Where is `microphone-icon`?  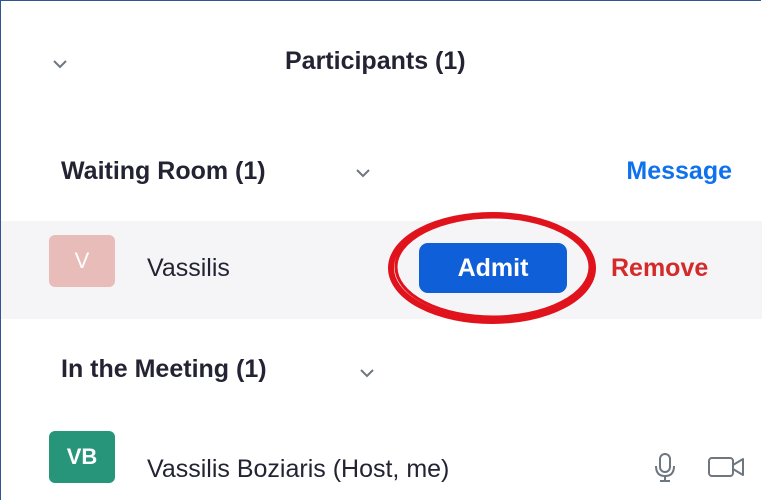
microphone-icon is located at coordinates (665, 468).